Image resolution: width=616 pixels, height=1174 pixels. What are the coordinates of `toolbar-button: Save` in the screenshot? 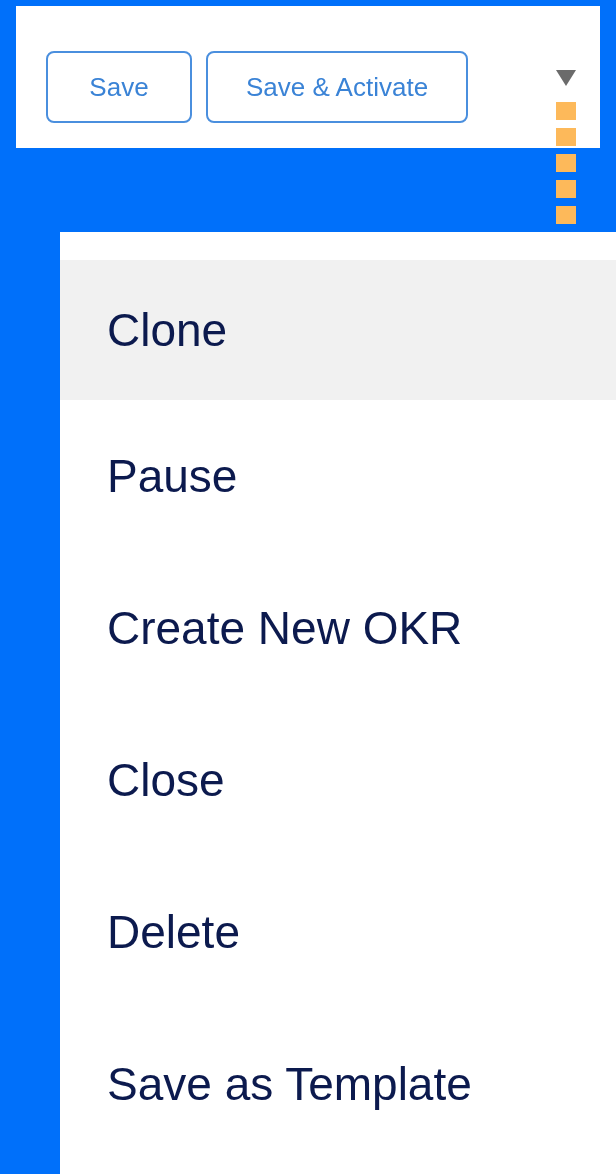 It's located at (119, 87).